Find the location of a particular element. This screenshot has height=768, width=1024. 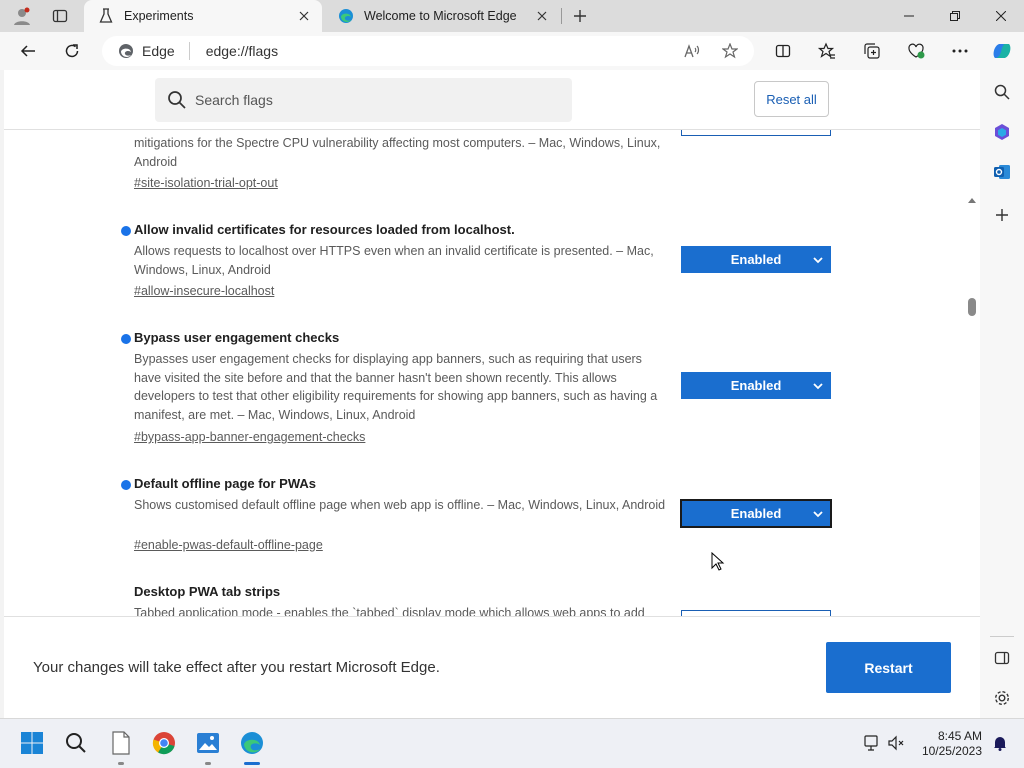

address-bar: Edge edge://flags is located at coordinates (428, 51).